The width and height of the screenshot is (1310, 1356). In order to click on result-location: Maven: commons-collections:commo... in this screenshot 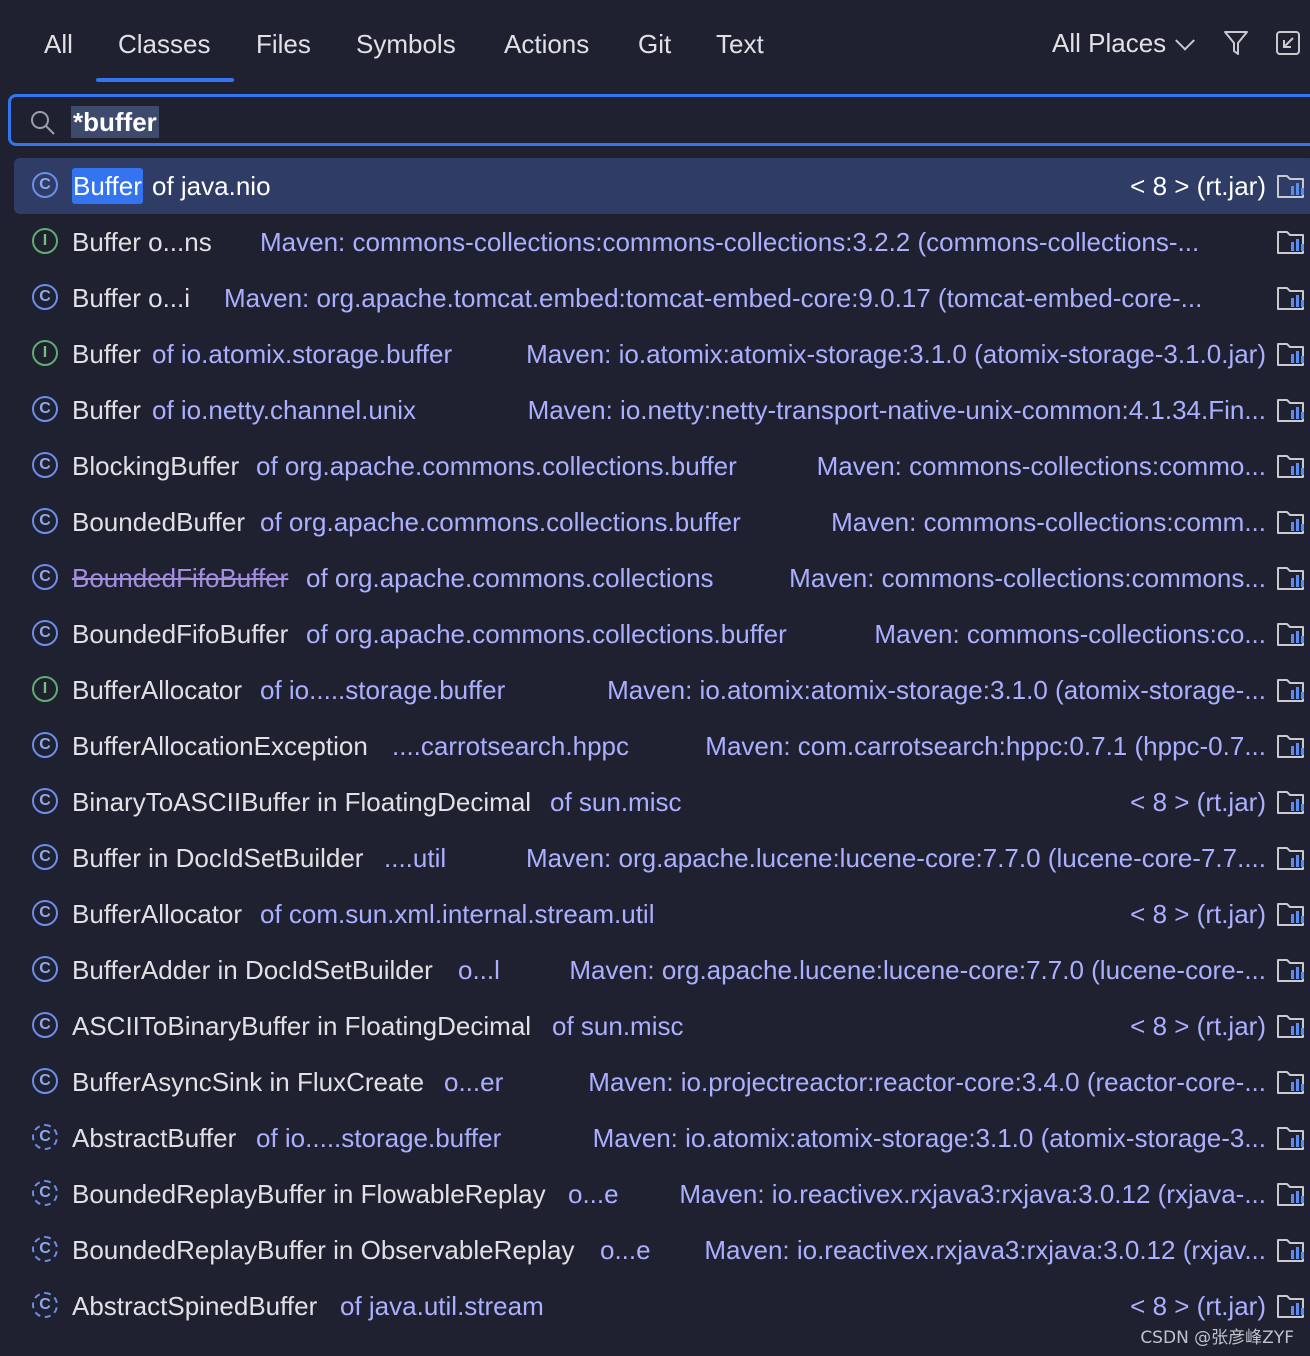, I will do `click(1041, 466)`.